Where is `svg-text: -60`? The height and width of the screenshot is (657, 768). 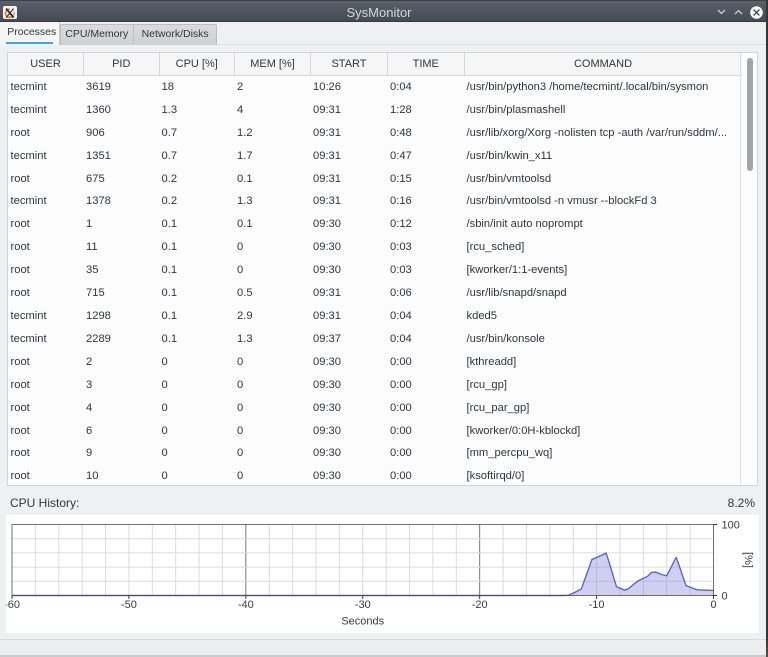 svg-text: -60 is located at coordinates (13, 605).